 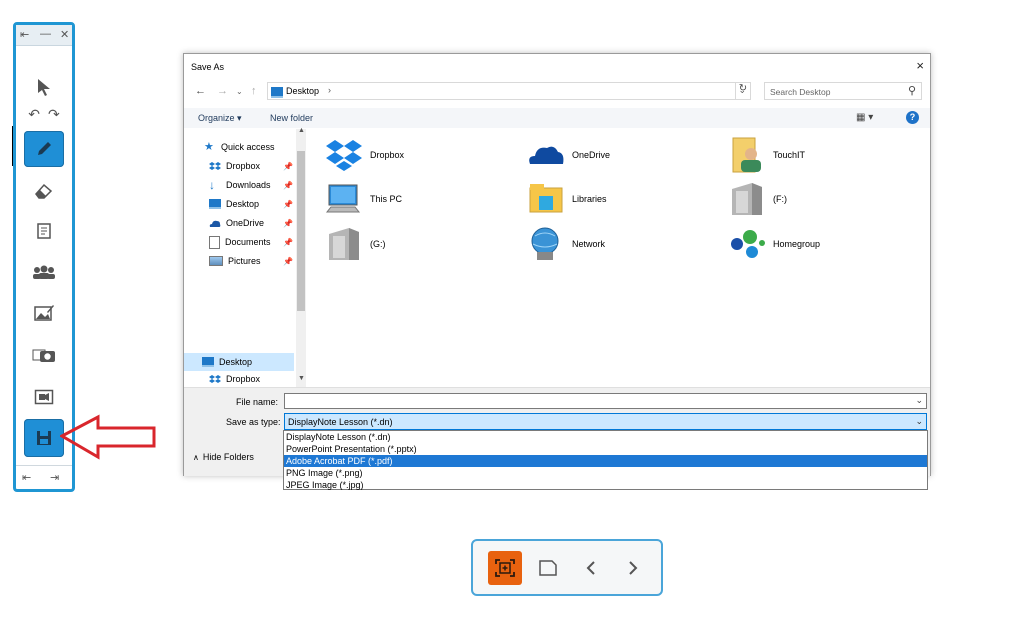 What do you see at coordinates (605, 449) in the screenshot?
I see `type-option-pptx: PowerPoint Presentation (*.pptx)` at bounding box center [605, 449].